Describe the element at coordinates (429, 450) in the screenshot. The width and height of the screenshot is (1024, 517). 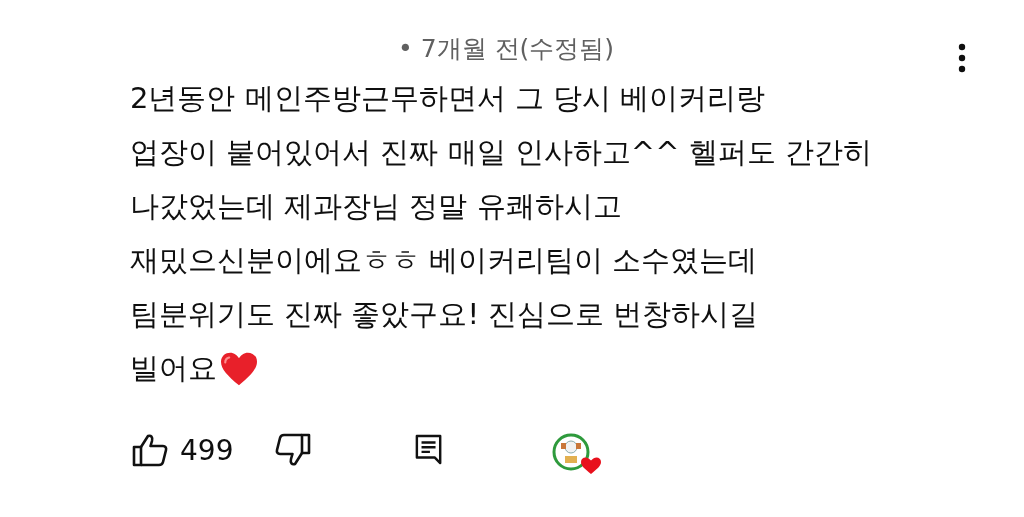
I see `reply-icon` at that location.